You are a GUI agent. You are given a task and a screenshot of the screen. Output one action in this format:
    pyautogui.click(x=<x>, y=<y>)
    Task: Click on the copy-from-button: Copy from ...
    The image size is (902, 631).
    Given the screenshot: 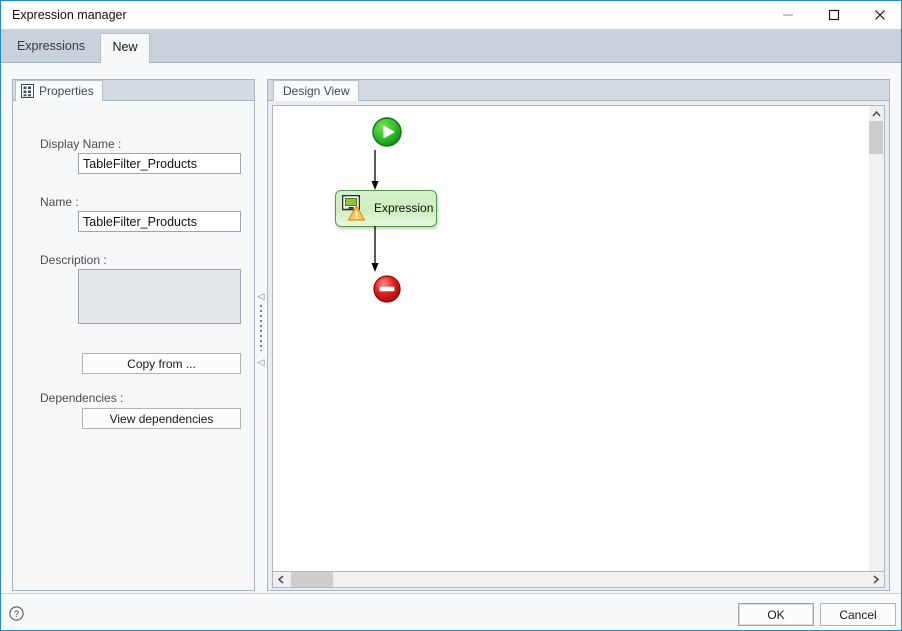 What is the action you would take?
    pyautogui.click(x=161, y=363)
    